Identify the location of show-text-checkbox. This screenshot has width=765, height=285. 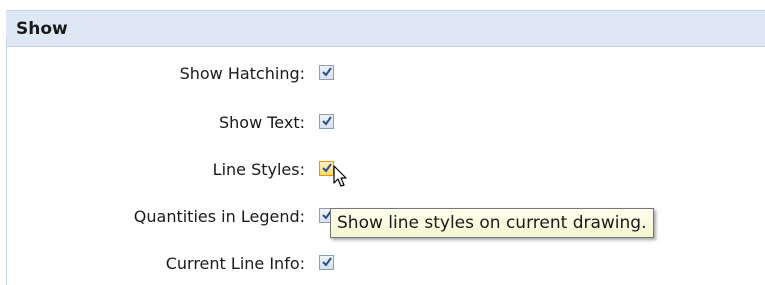
(326, 121).